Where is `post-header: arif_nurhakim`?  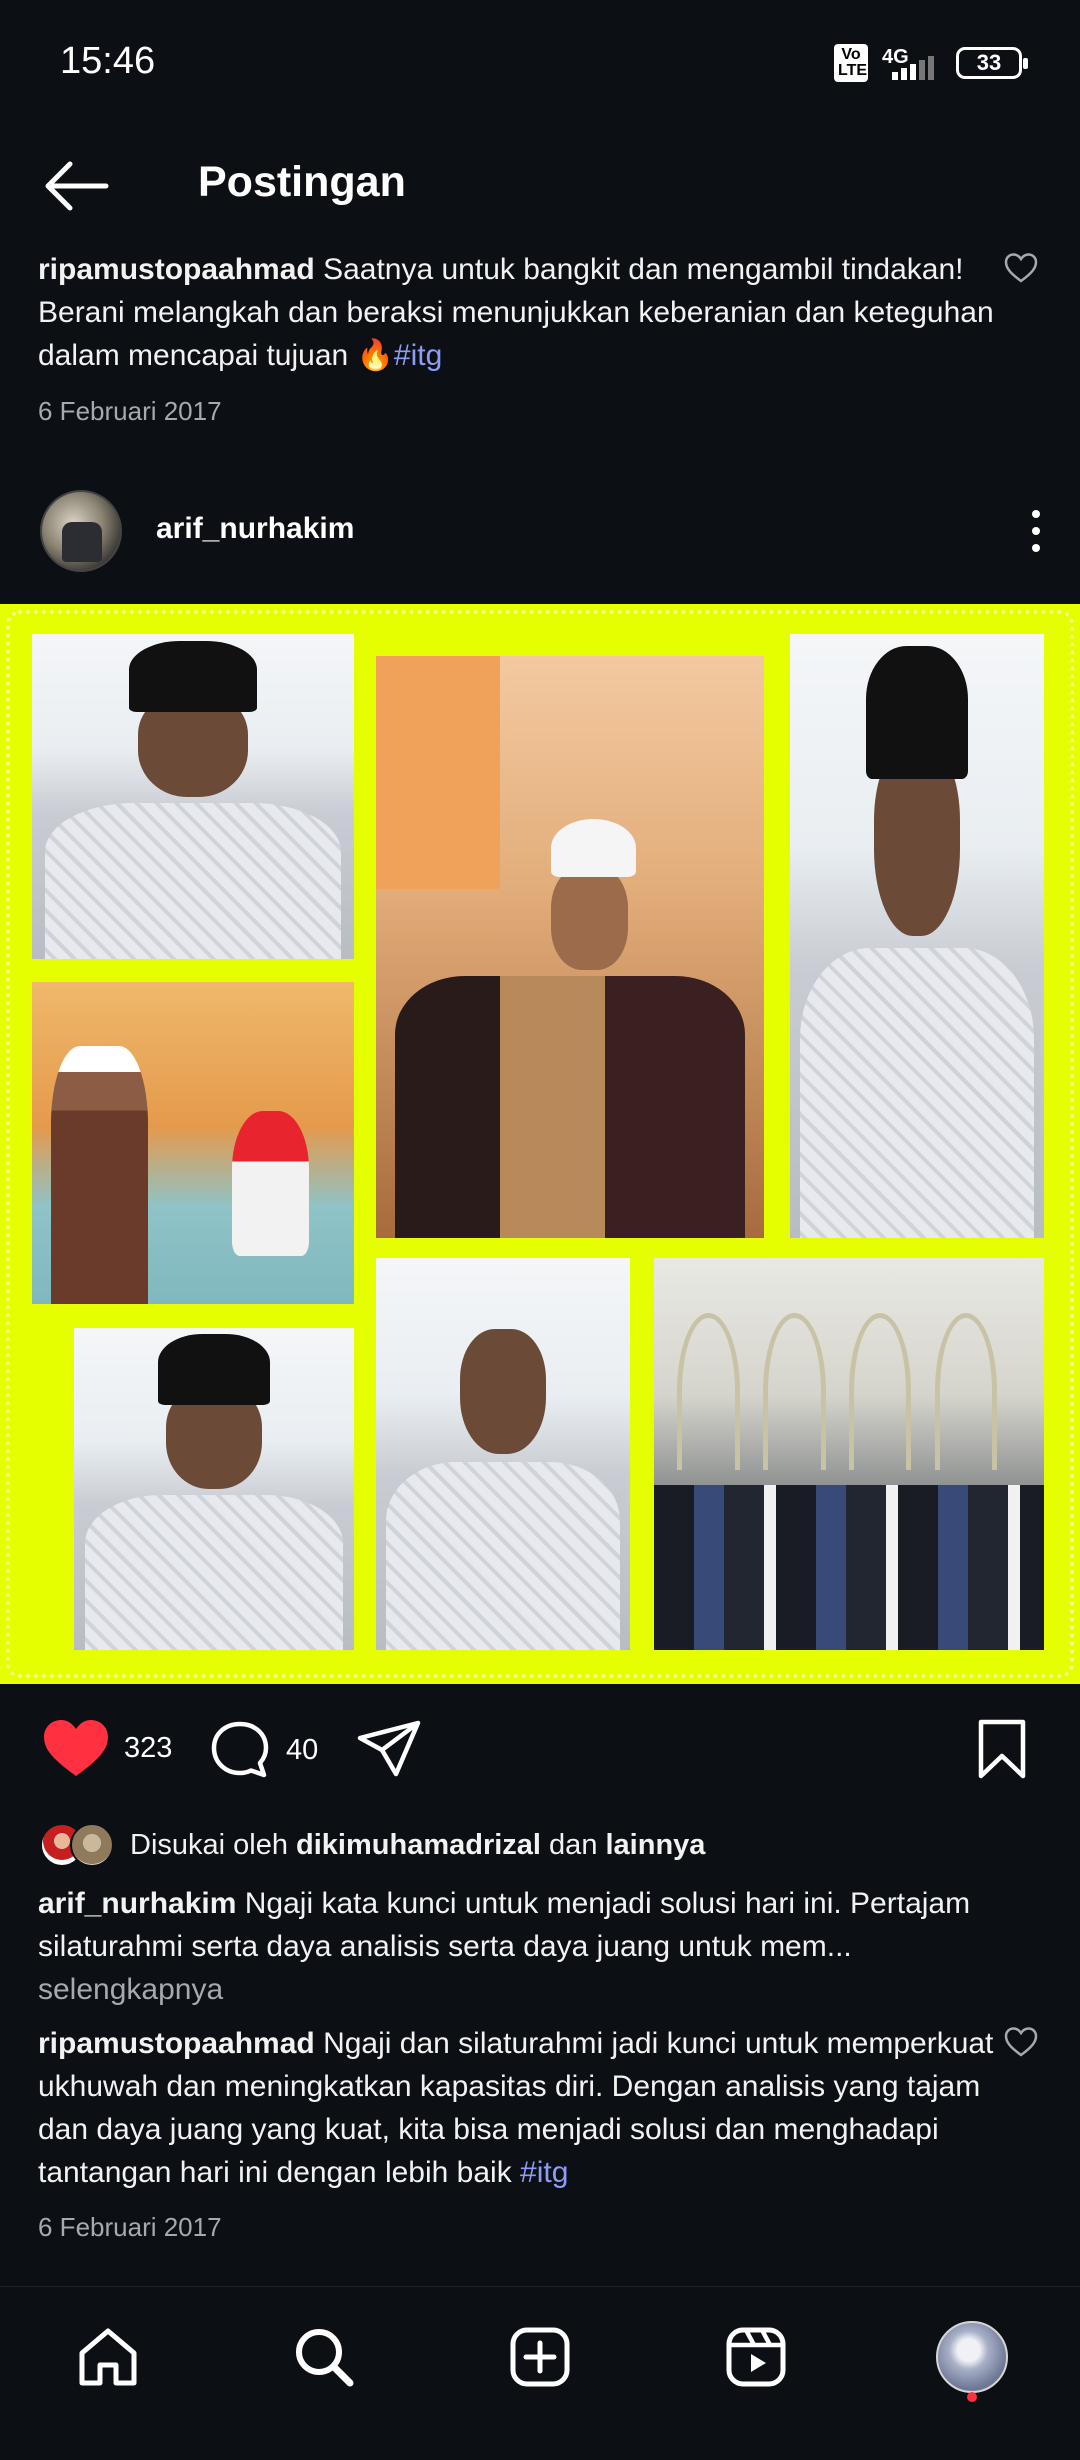
post-header: arif_nurhakim is located at coordinates (540, 532).